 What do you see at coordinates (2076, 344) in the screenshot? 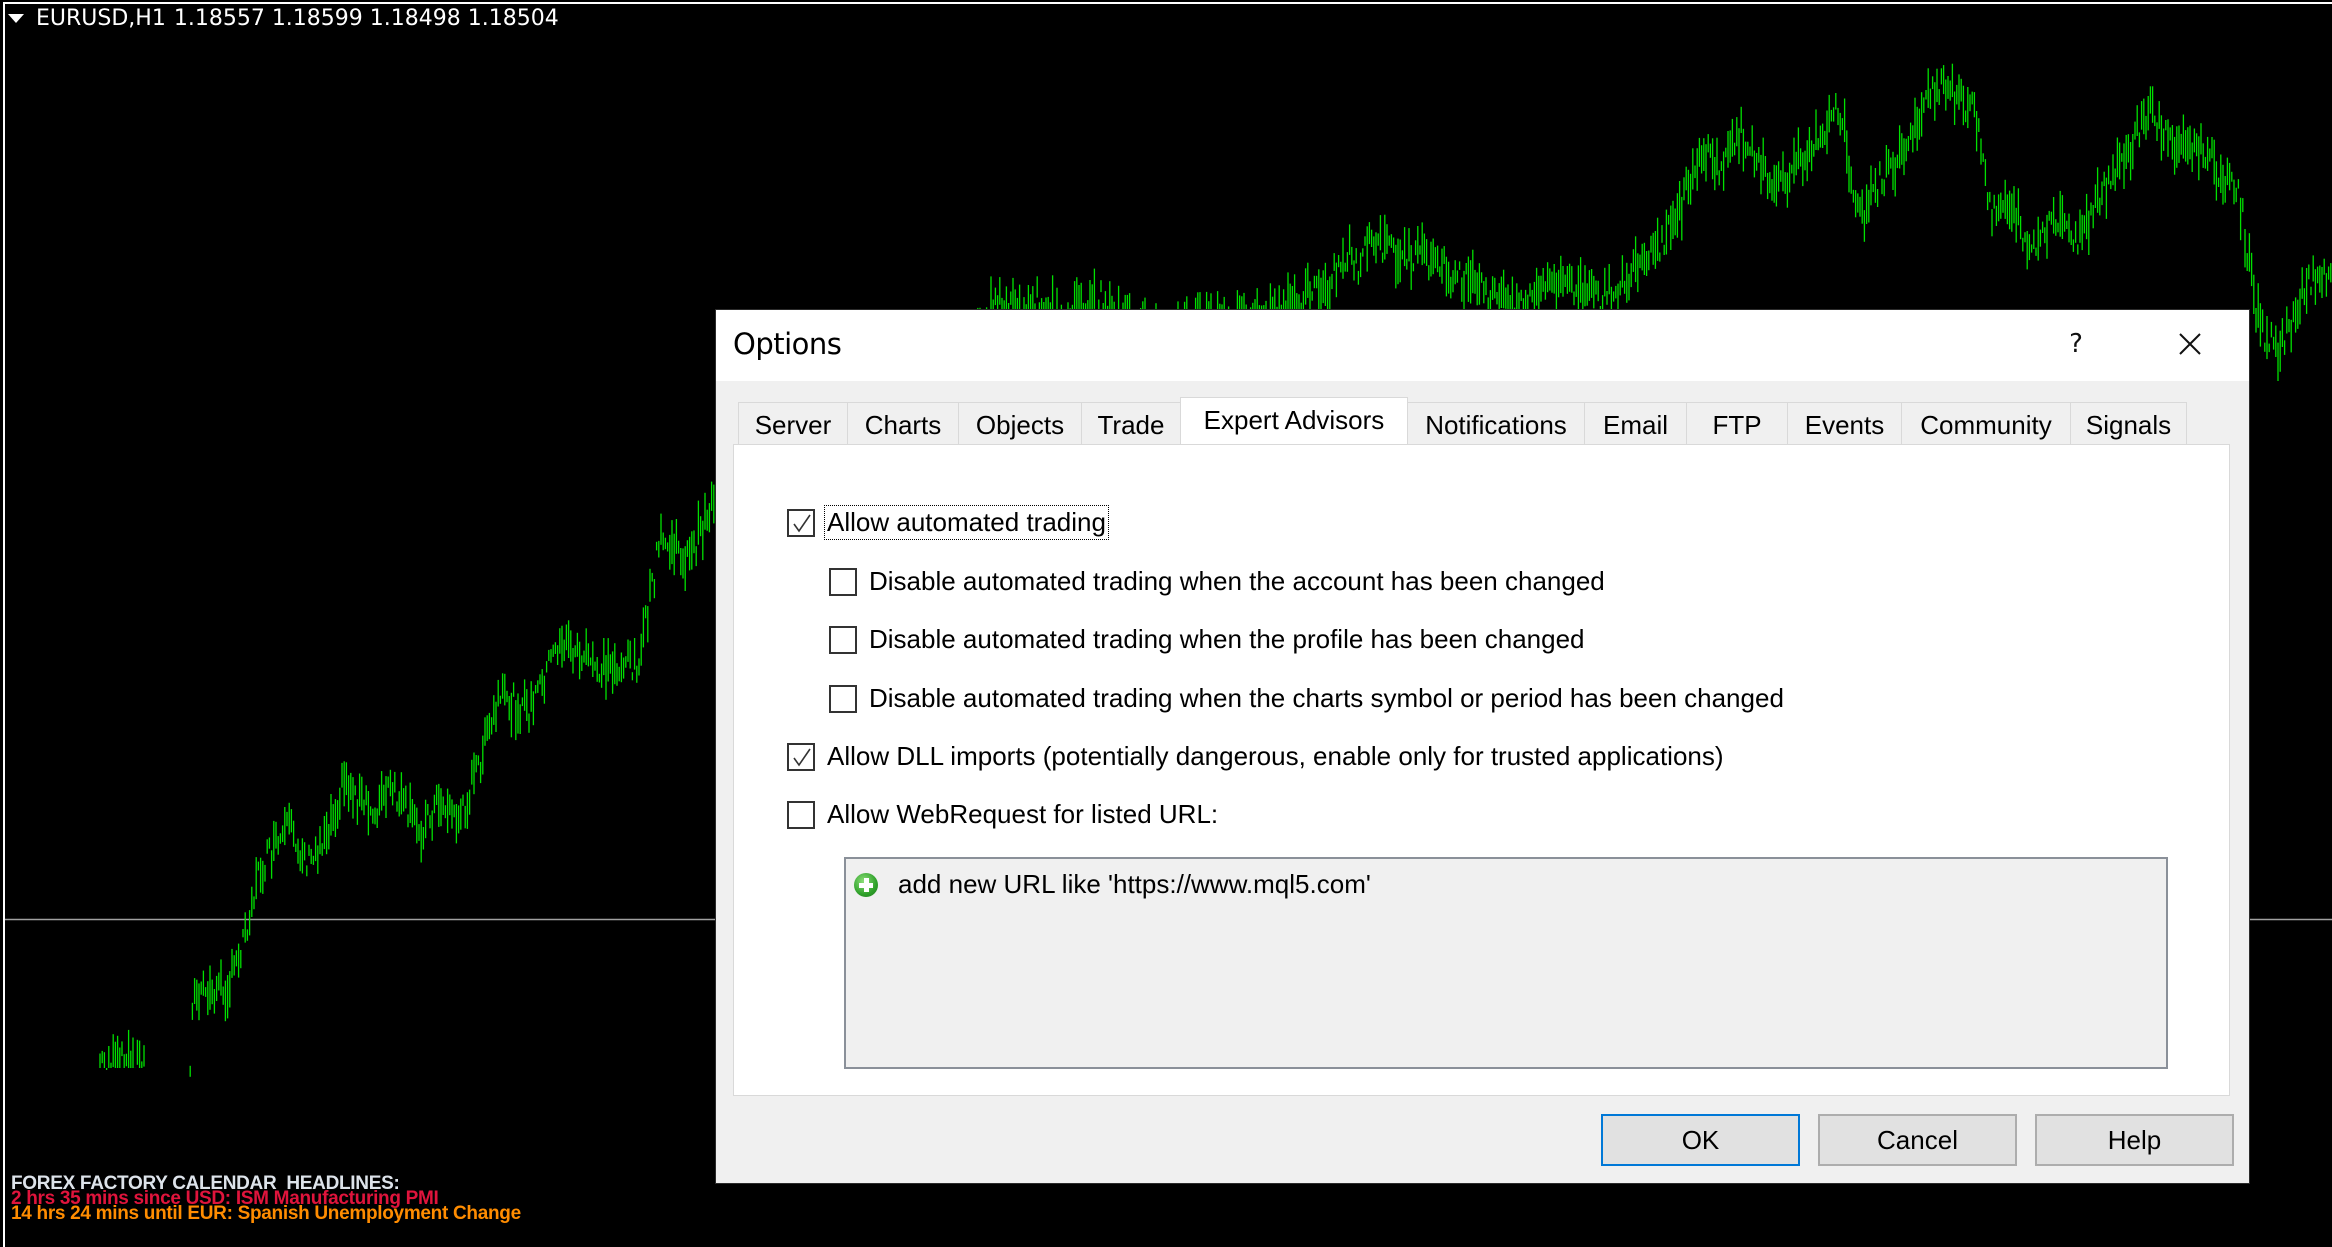
I see `help-icon: ?` at bounding box center [2076, 344].